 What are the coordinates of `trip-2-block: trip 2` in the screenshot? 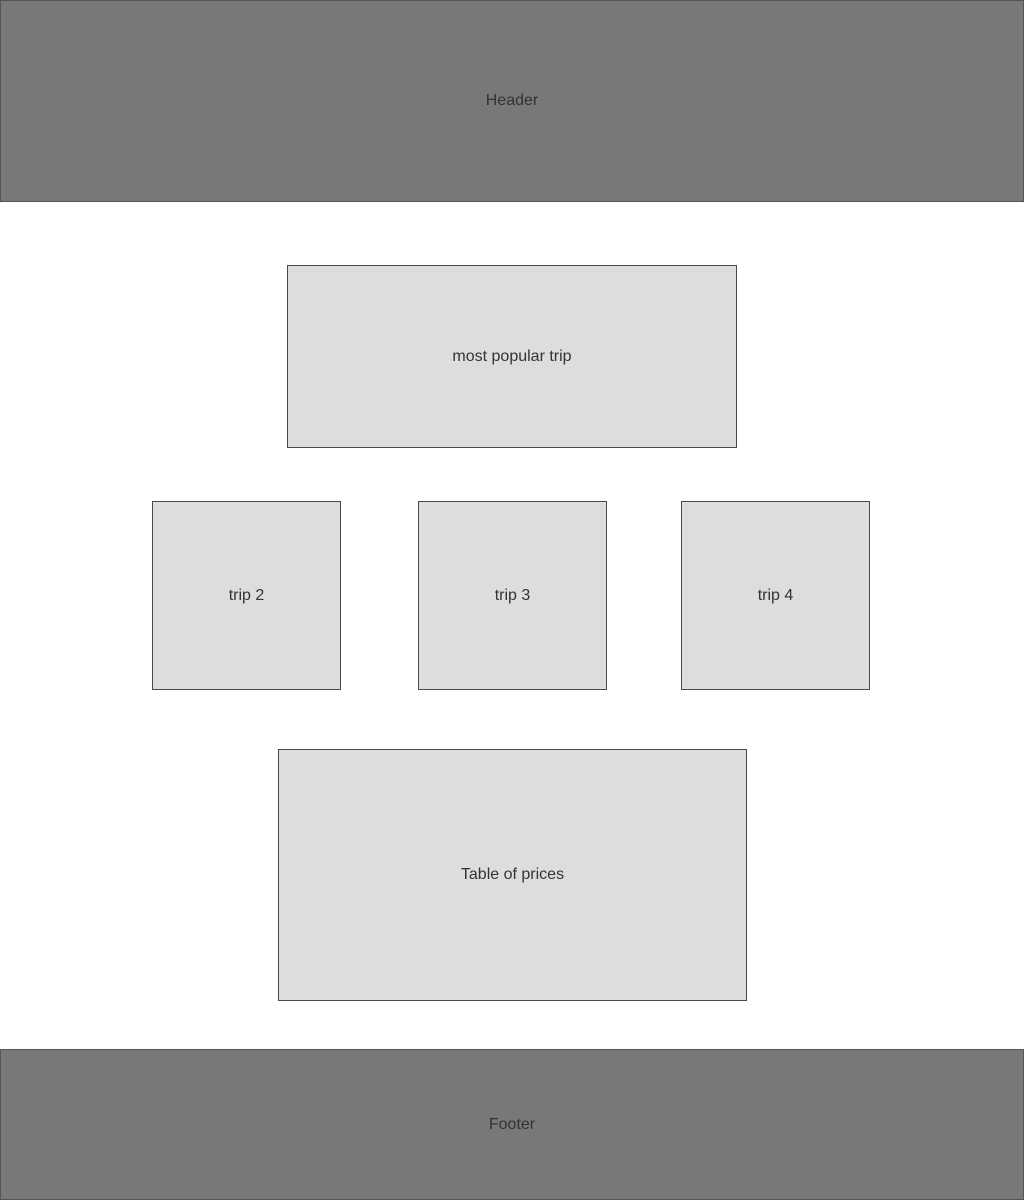 It's located at (246, 595).